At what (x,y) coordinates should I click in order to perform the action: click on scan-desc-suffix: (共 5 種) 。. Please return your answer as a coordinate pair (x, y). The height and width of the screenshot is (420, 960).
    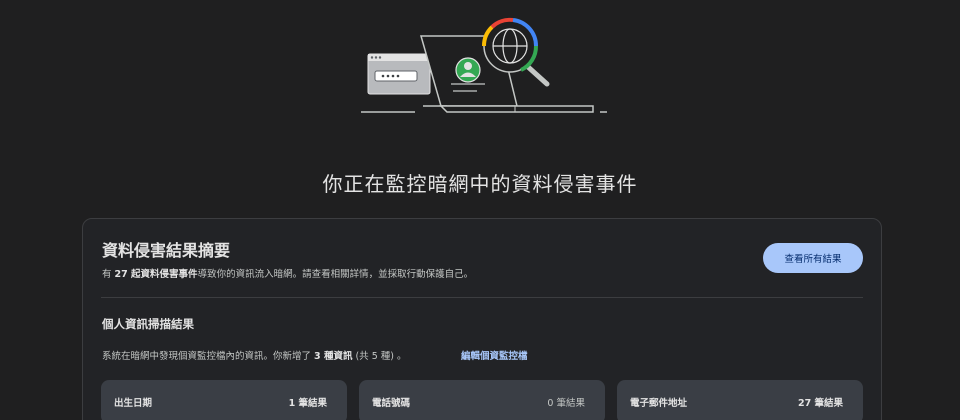
    Looking at the image, I should click on (379, 356).